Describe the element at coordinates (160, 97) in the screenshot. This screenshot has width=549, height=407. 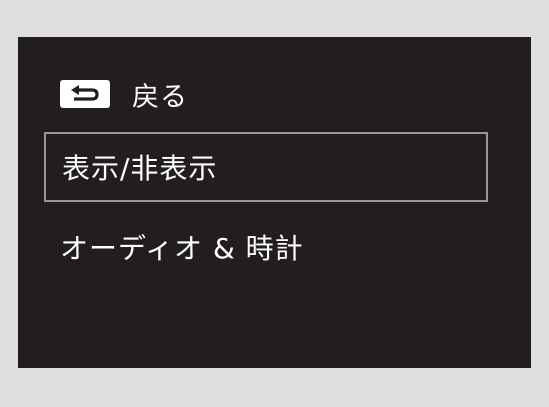
I see `back-label: 戻る` at that location.